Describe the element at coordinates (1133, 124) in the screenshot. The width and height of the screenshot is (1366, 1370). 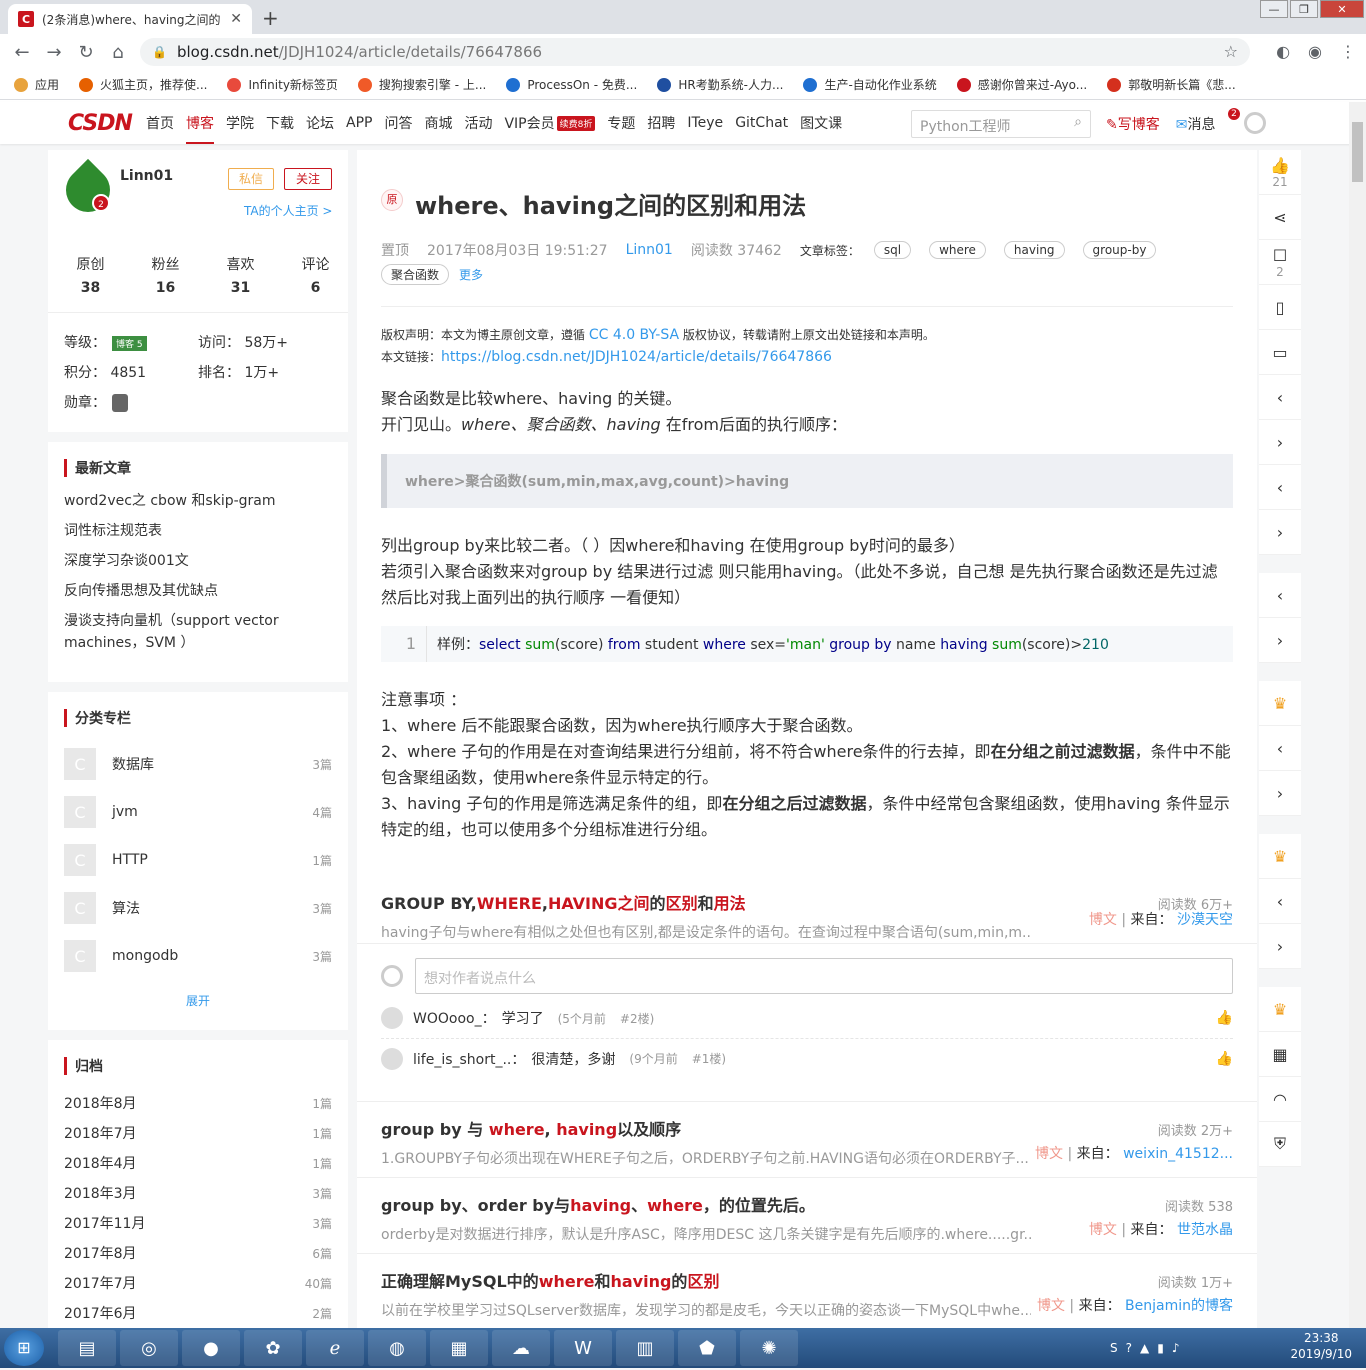
I see `write-blog-button: ✎写博客` at that location.